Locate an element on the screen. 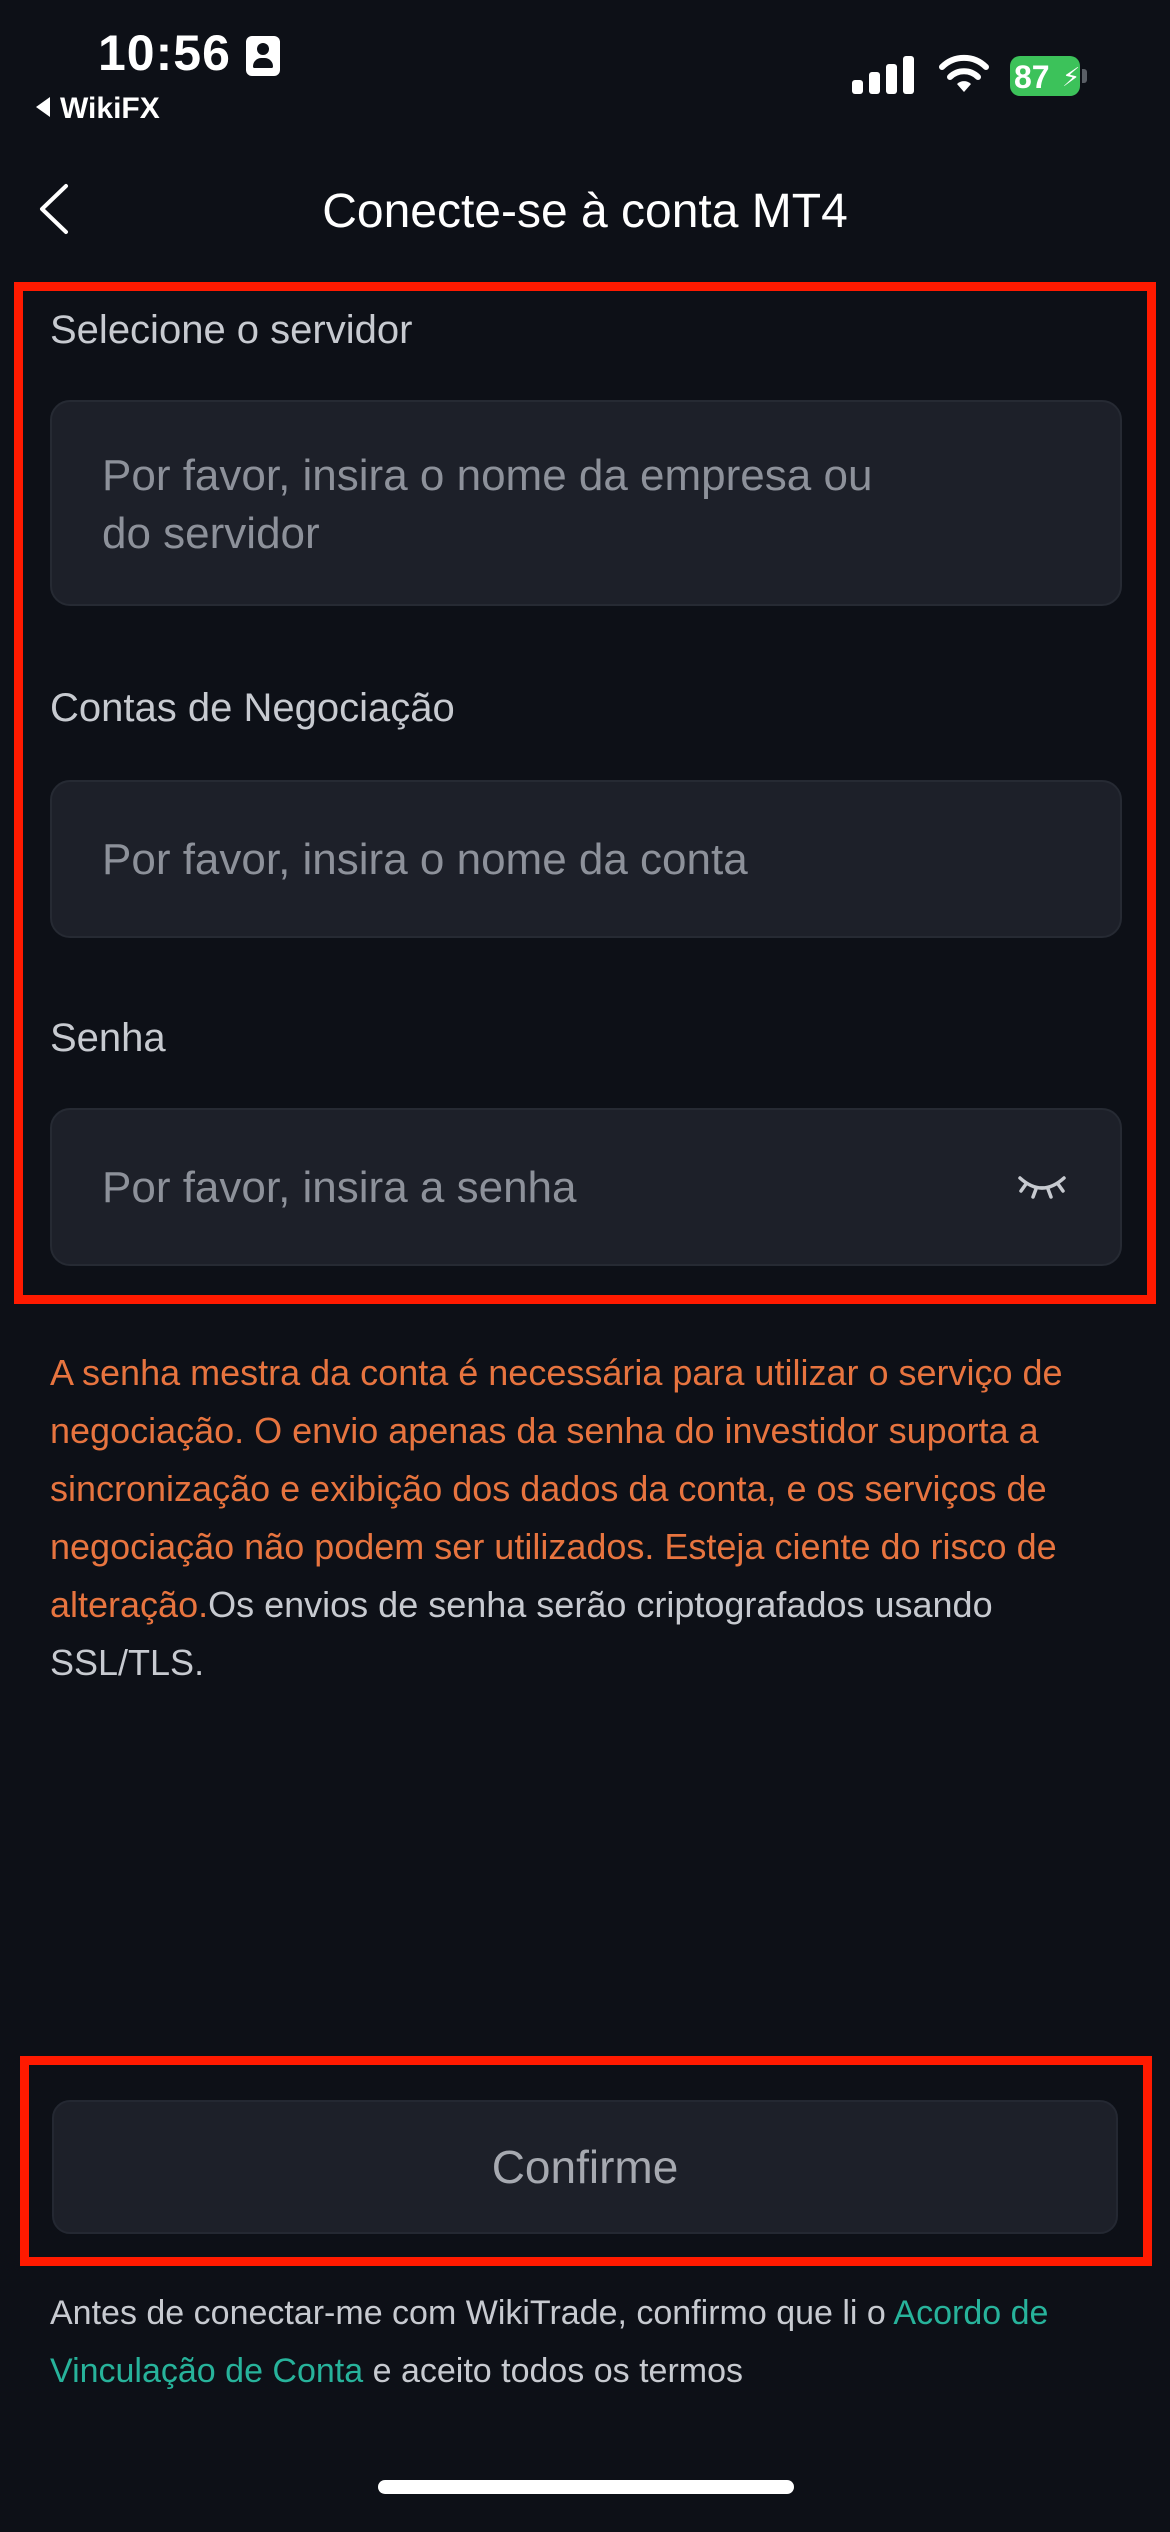 This screenshot has width=1170, height=2532. page-title: Conecte-se à conta MT4 is located at coordinates (585, 211).